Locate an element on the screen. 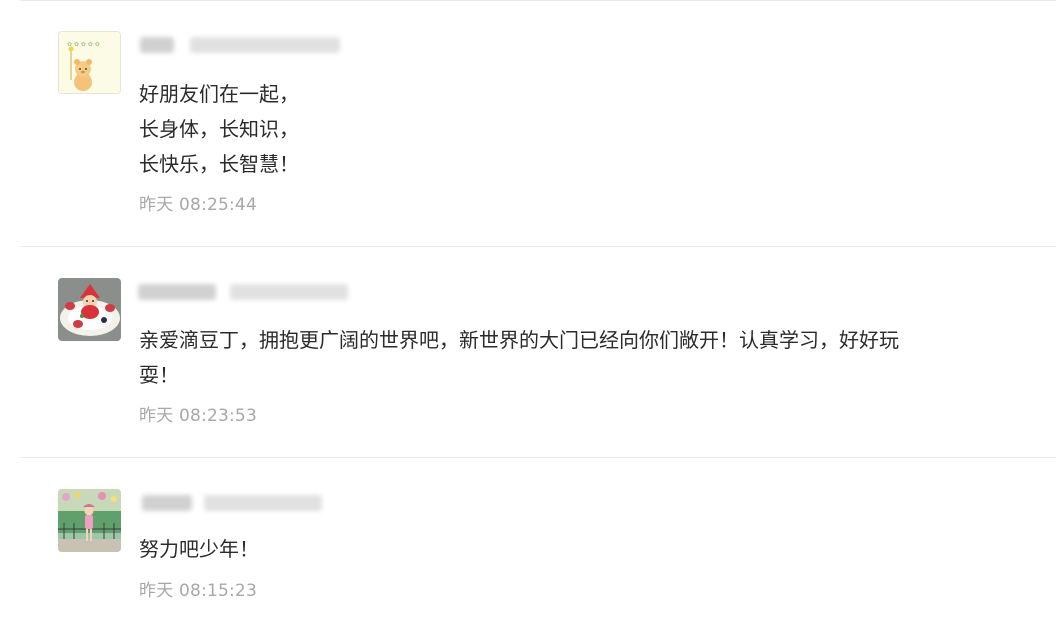 The image size is (1056, 625). comment-line: 努力吧少年！ is located at coordinates (199, 549).